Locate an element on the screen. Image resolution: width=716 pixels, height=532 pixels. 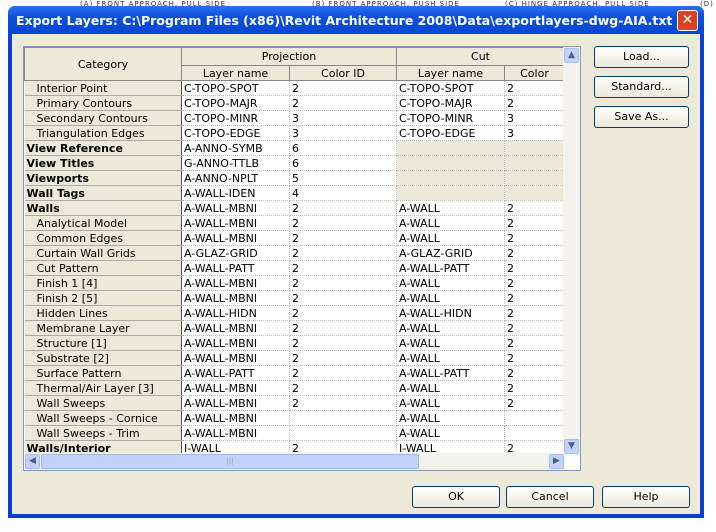
table-row: Finish 2 [5] A-WALL-MBNI 2 A-WALL 2 is located at coordinates (294, 298).